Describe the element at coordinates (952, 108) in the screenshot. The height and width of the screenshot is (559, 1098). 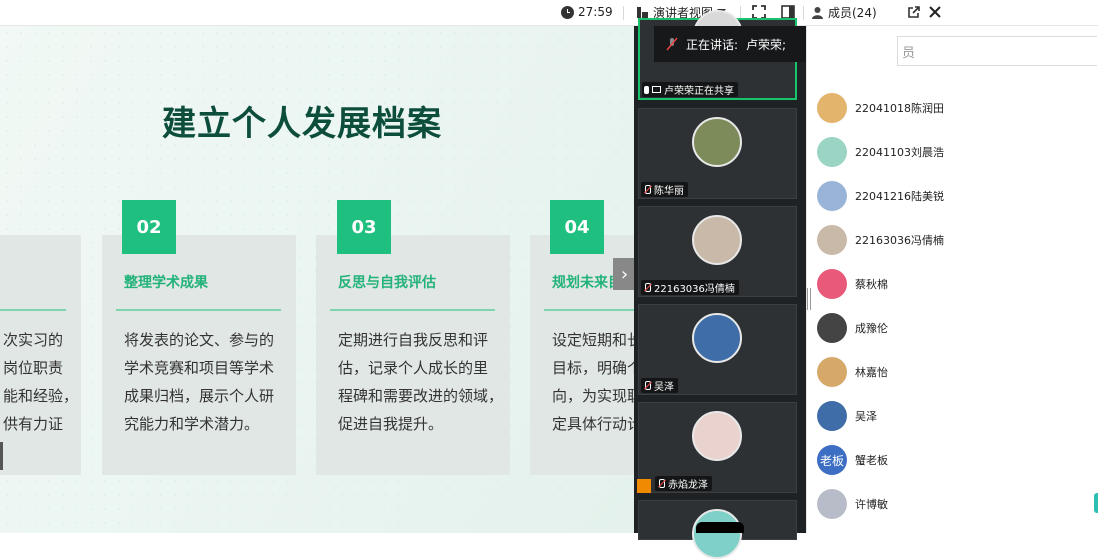
I see `member-row: 22041018陈润田` at that location.